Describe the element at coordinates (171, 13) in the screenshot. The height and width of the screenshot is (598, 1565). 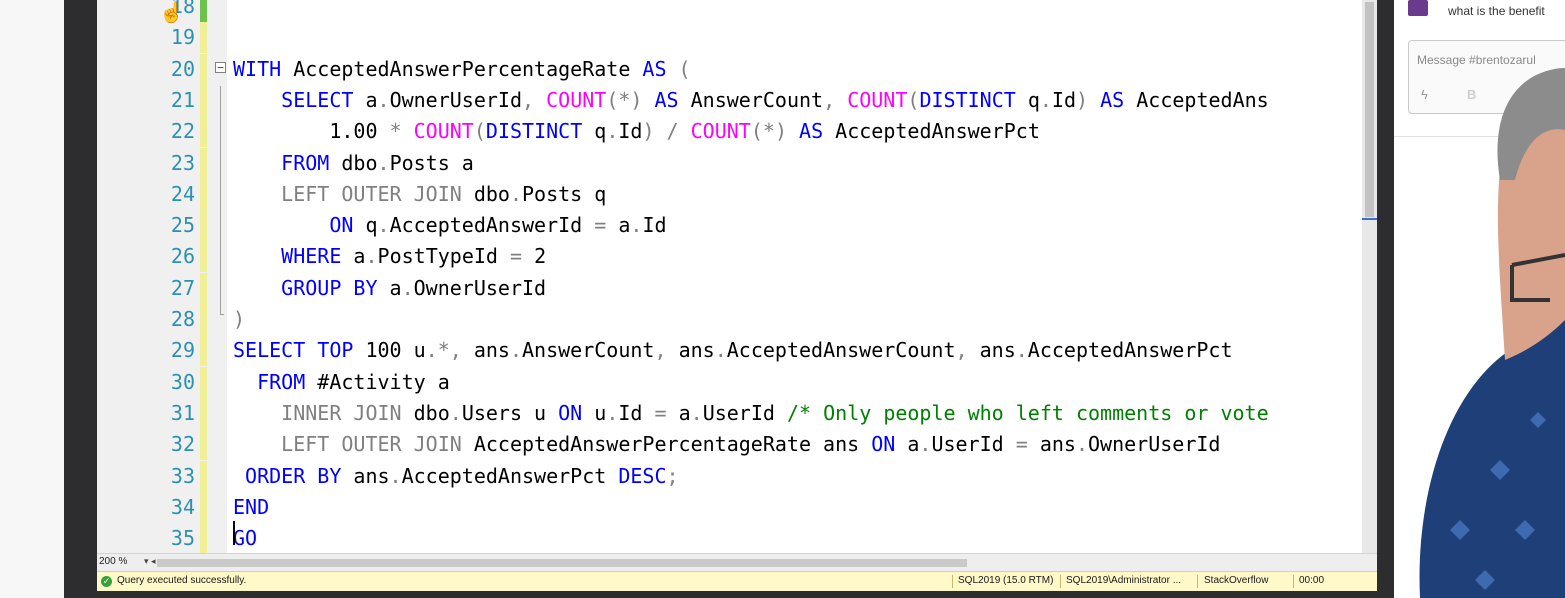
I see `hand-cursor-icon: ☝` at that location.